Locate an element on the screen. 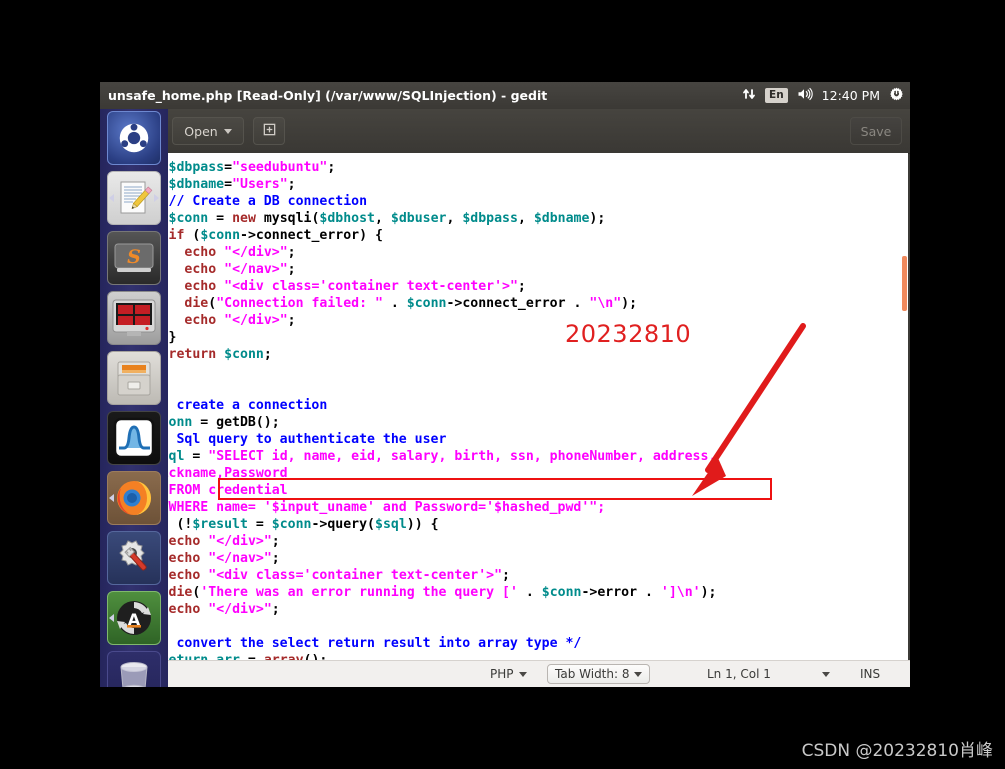  wireshark-icon is located at coordinates (134, 438).